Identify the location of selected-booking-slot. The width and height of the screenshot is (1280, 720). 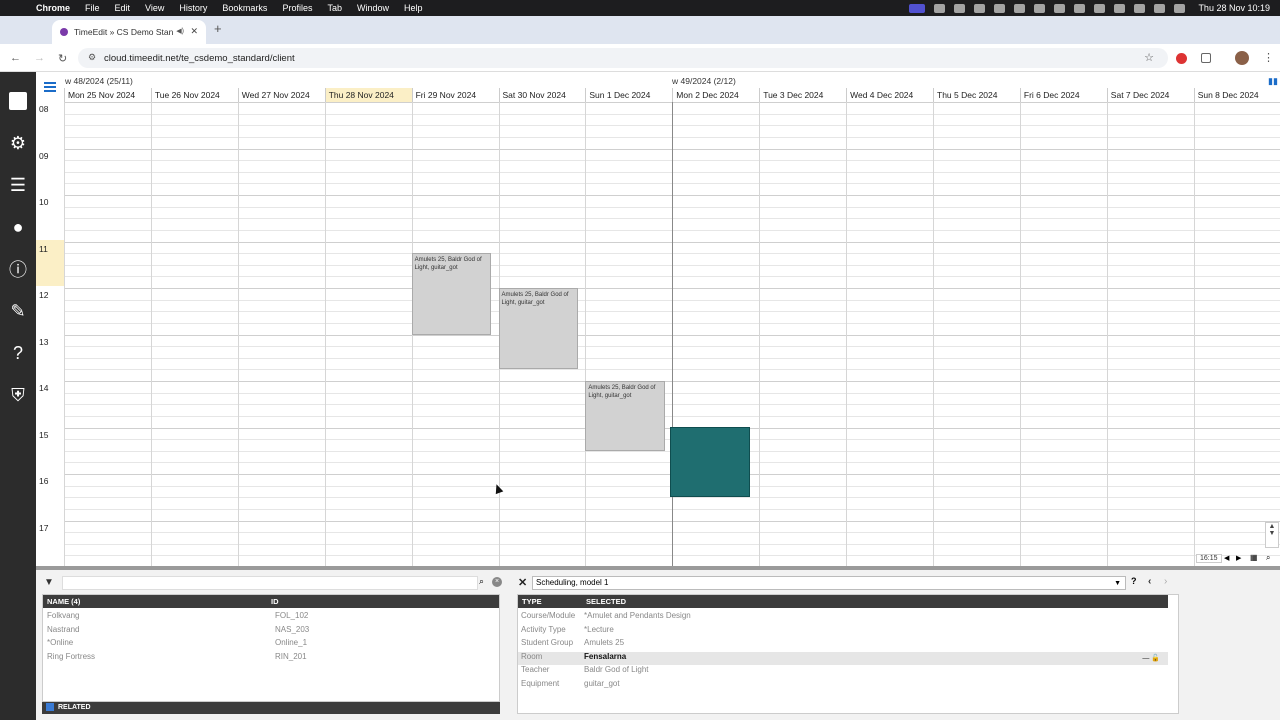
(710, 462).